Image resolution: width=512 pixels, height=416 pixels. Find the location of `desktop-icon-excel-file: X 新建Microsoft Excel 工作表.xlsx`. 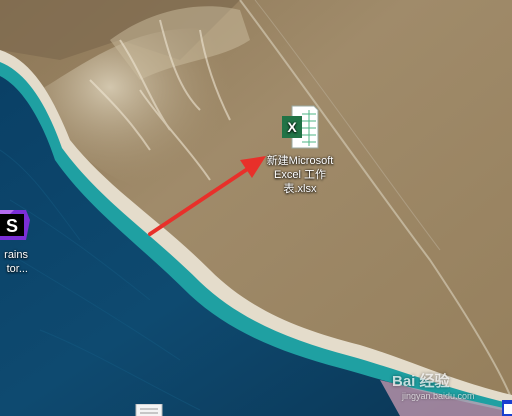

desktop-icon-excel-file: X 新建Microsoft Excel 工作表.xlsx is located at coordinates (300, 150).